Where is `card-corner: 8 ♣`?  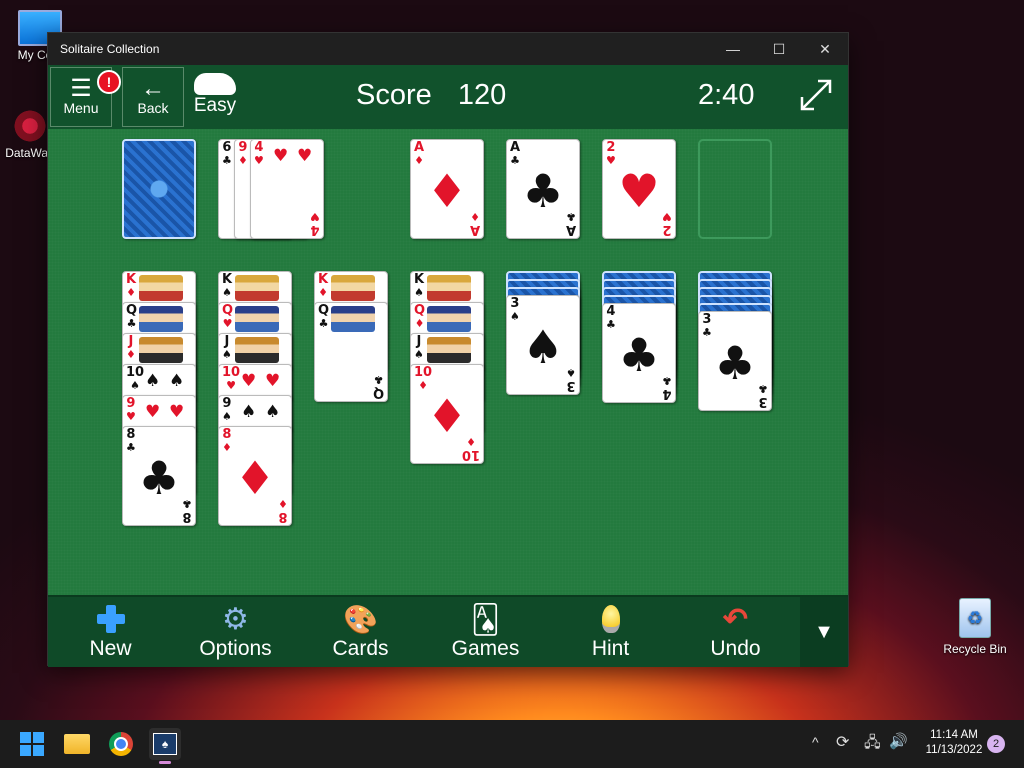 card-corner: 8 ♣ is located at coordinates (187, 510).